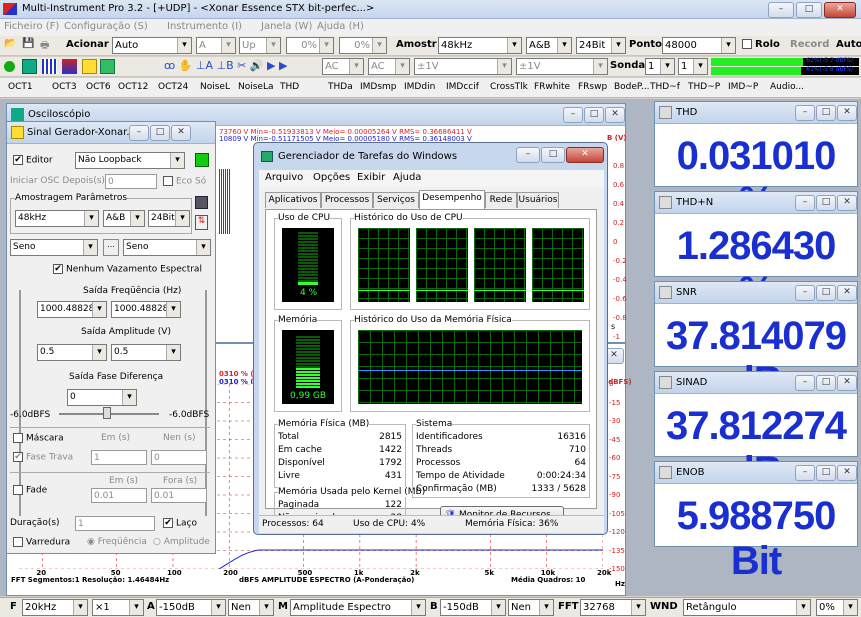 This screenshot has height=617, width=861. I want to click on gen-minimize-button: –, so click(139, 133).